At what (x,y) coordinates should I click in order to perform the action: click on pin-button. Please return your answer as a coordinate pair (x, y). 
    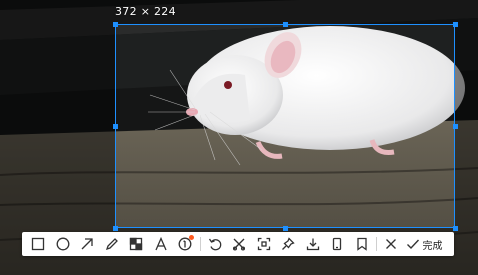
    Looking at the image, I should click on (288, 244).